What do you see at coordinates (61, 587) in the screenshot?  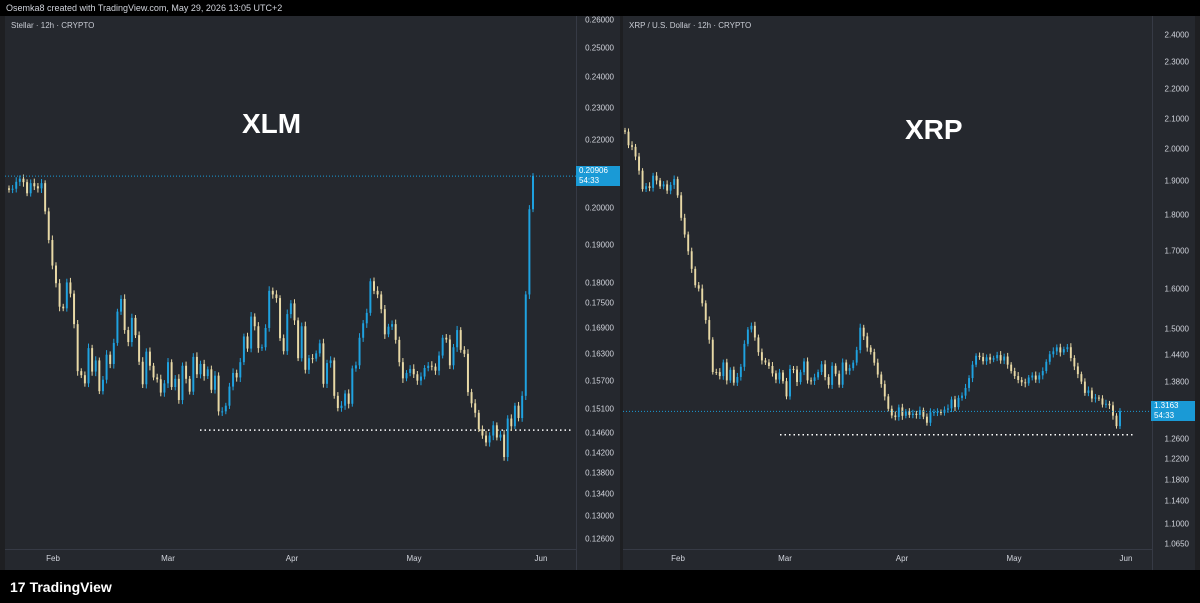 I see `tradingview-logo: 17 TradingView` at bounding box center [61, 587].